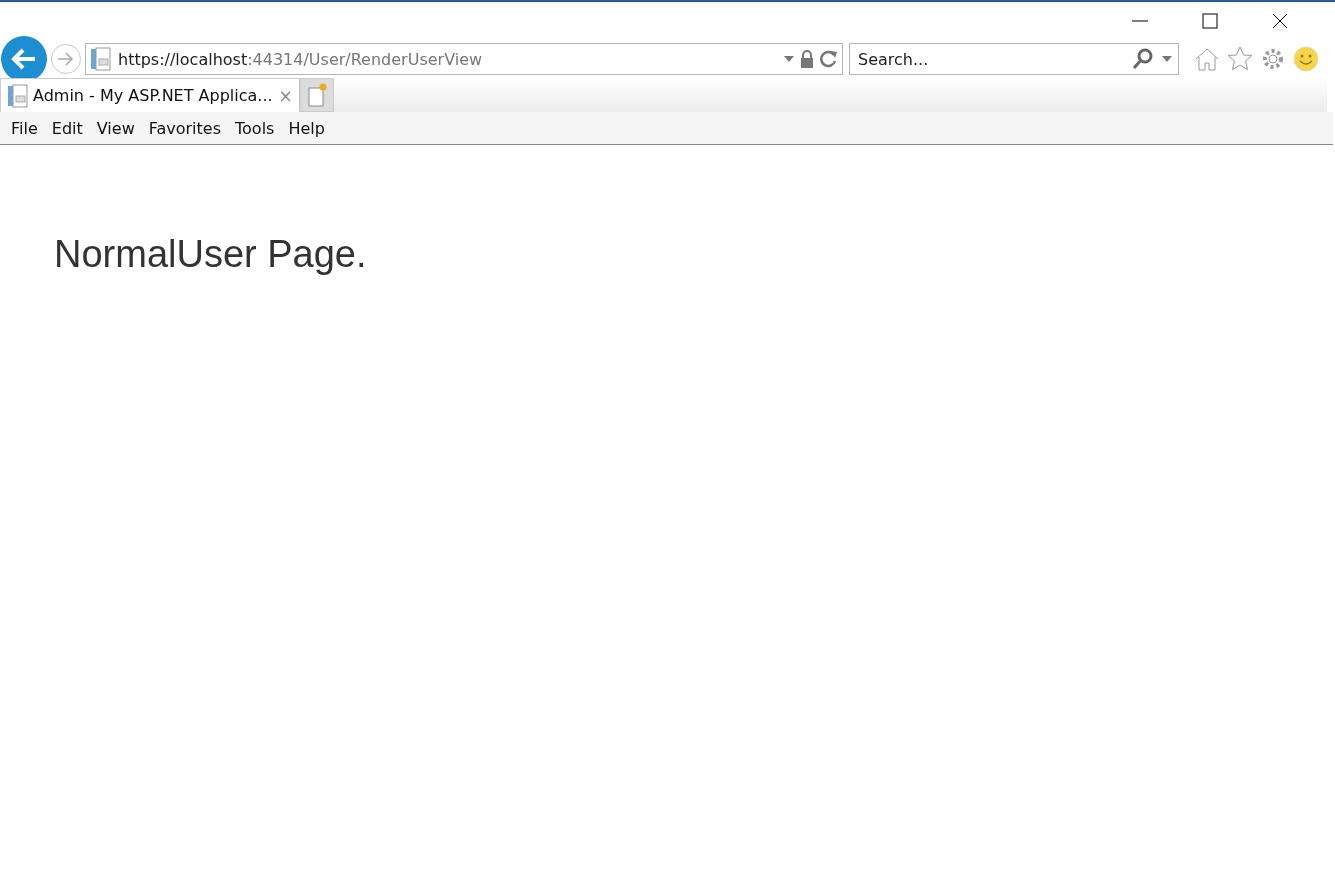  What do you see at coordinates (66, 59) in the screenshot?
I see `arrow-right-icon` at bounding box center [66, 59].